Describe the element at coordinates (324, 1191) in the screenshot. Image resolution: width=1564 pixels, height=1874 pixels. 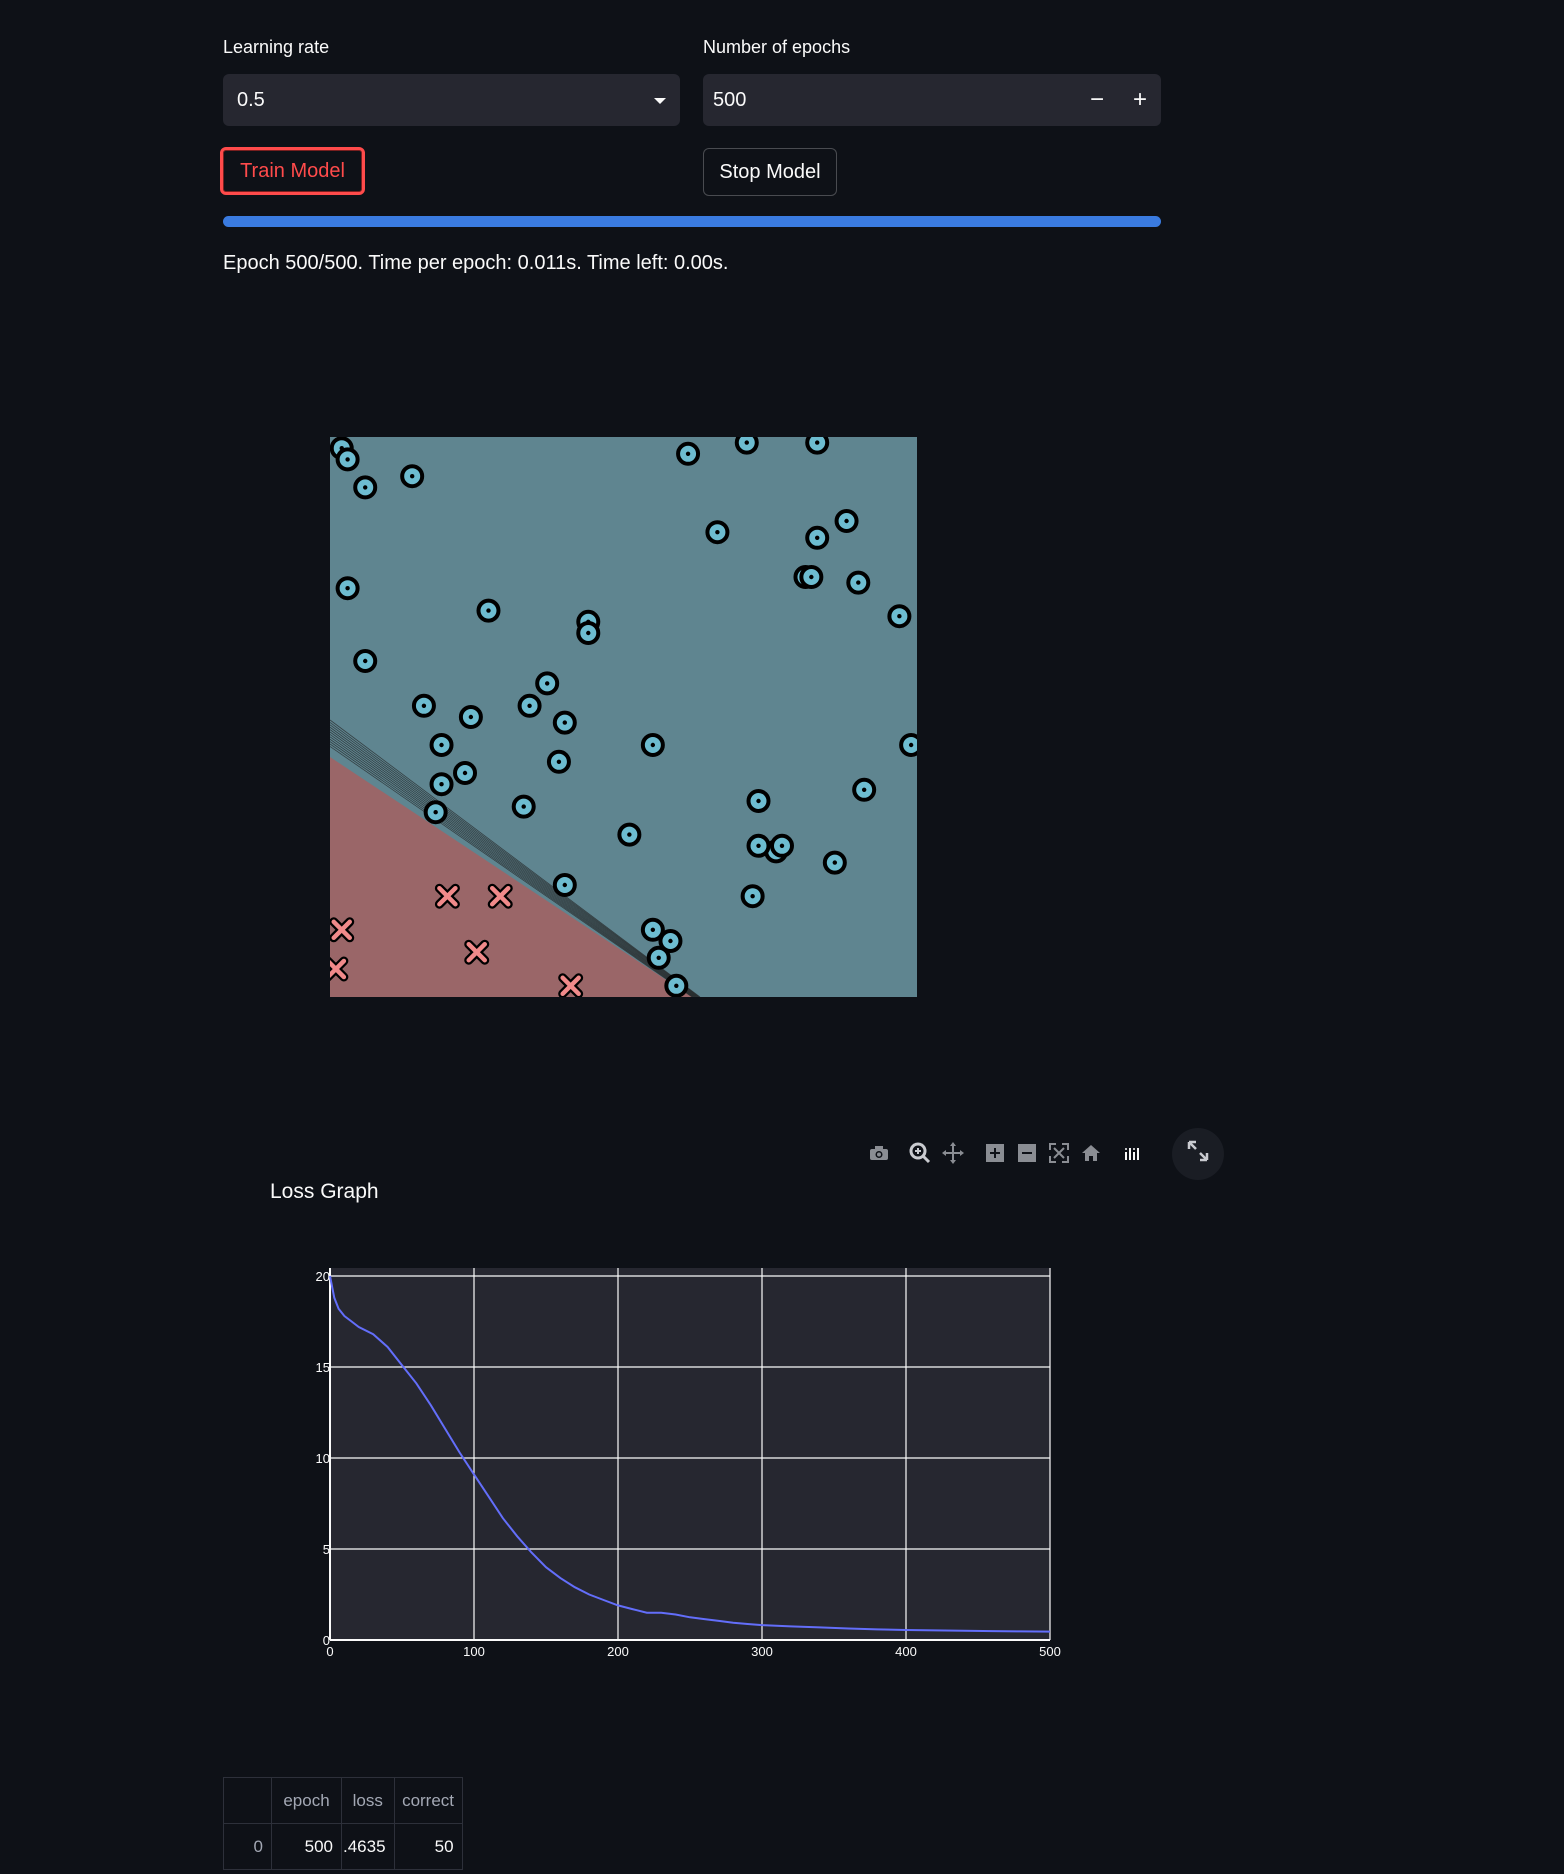
I see `chart-title: Loss Graph` at that location.